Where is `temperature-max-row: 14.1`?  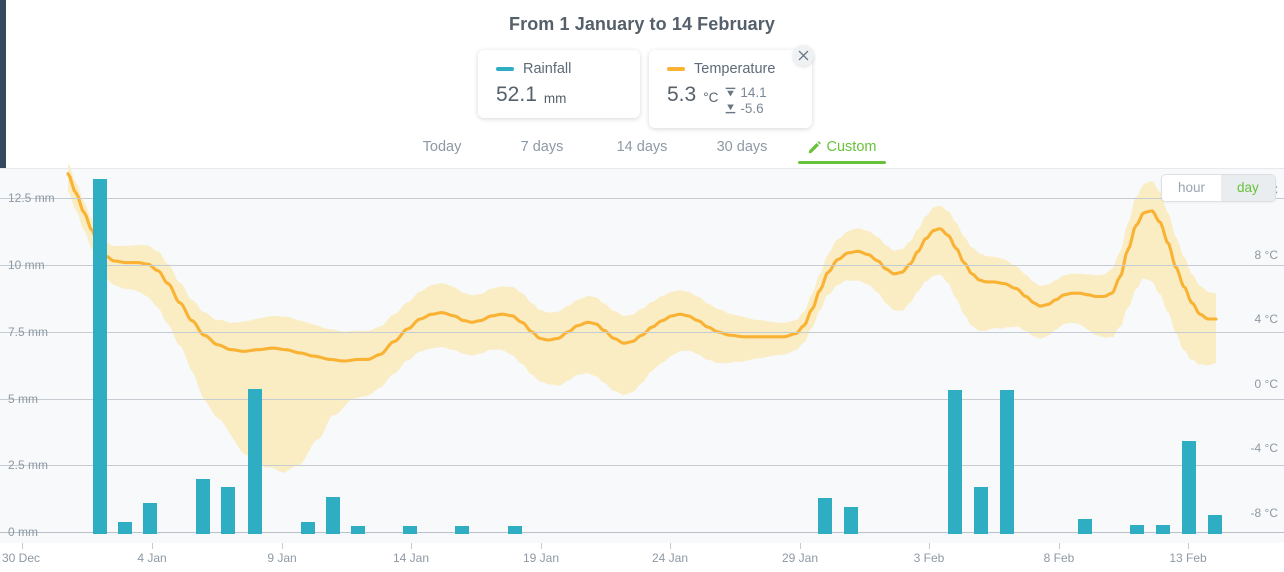 temperature-max-row: 14.1 is located at coordinates (746, 93).